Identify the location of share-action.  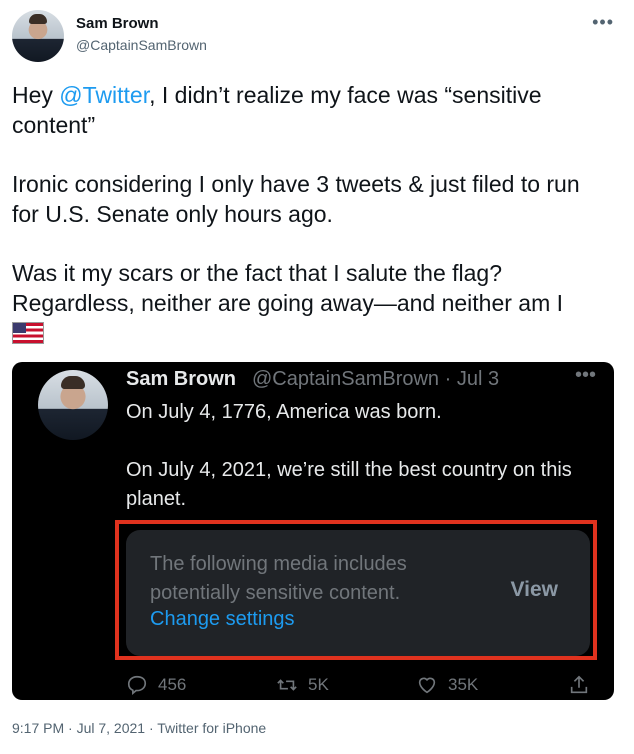
(579, 685).